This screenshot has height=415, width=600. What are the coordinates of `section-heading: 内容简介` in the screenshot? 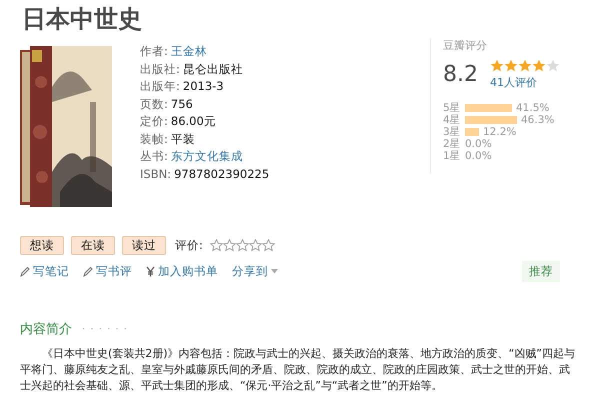 It's located at (46, 329).